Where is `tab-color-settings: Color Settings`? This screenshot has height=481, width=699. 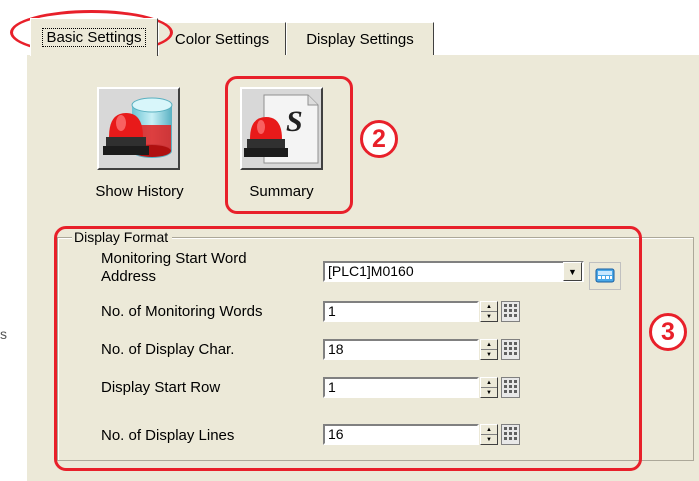 tab-color-settings: Color Settings is located at coordinates (222, 38).